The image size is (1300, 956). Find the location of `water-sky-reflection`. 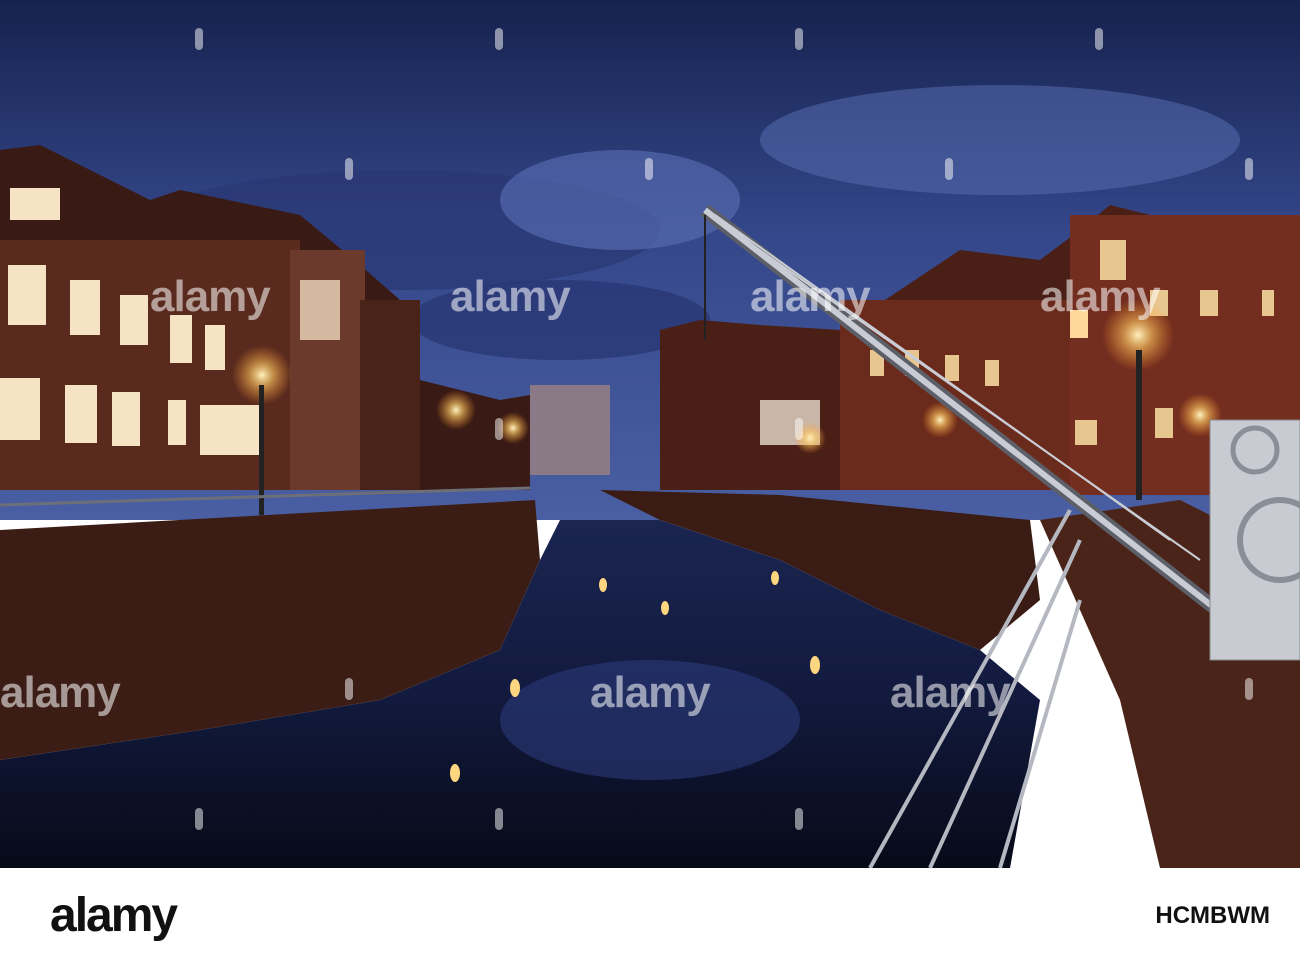

water-sky-reflection is located at coordinates (650, 720).